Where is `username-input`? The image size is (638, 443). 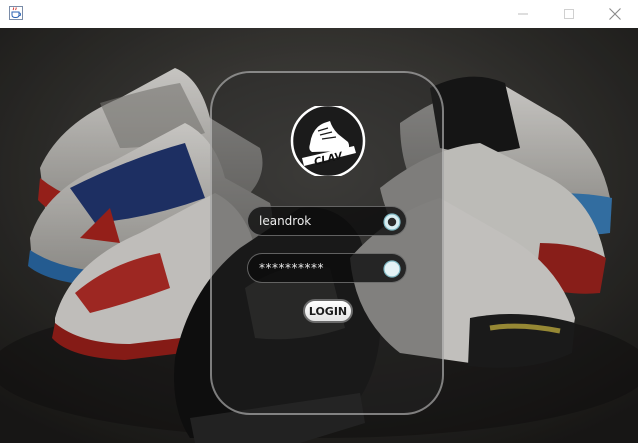 username-input is located at coordinates (319, 221).